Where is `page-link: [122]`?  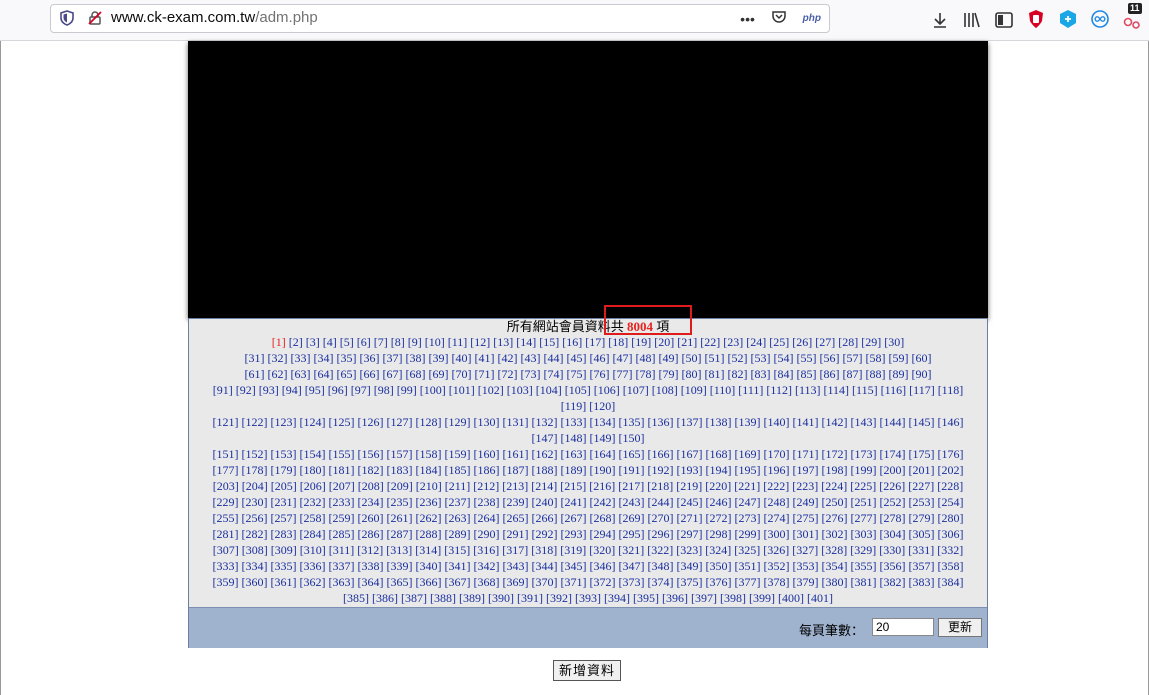 page-link: [122] is located at coordinates (255, 422).